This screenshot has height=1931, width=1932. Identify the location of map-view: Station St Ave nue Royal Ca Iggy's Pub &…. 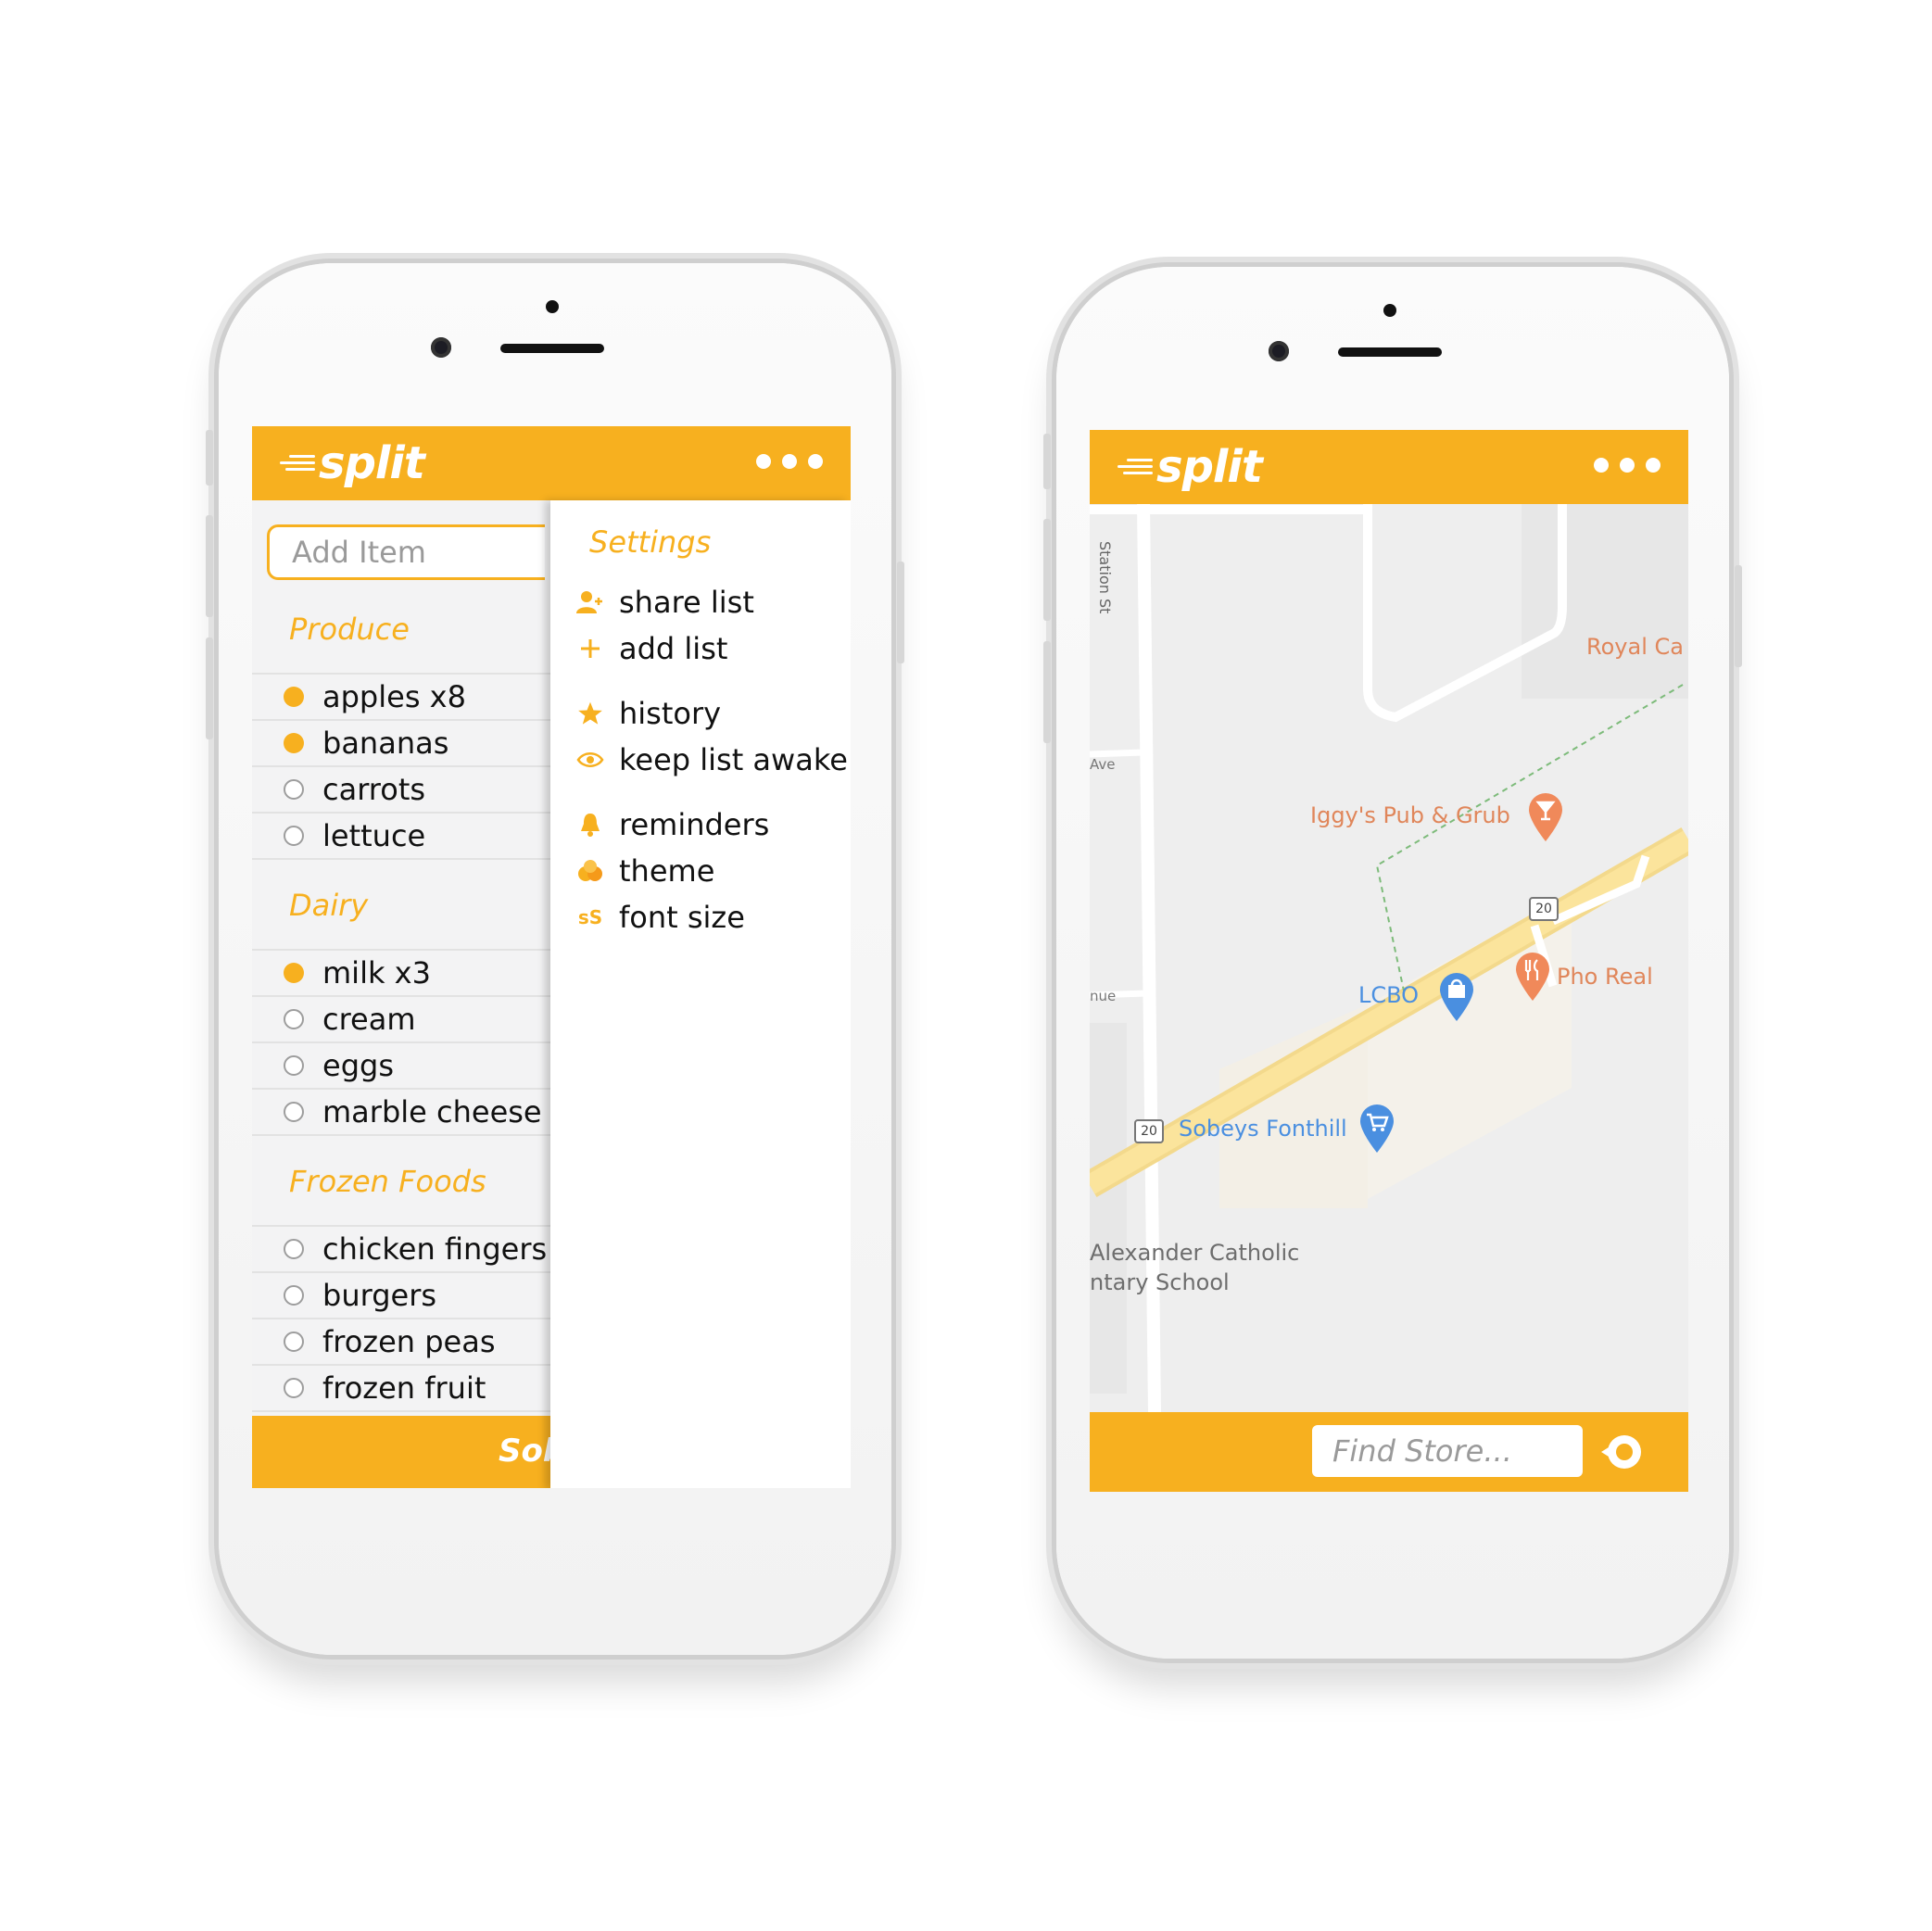
(1389, 958).